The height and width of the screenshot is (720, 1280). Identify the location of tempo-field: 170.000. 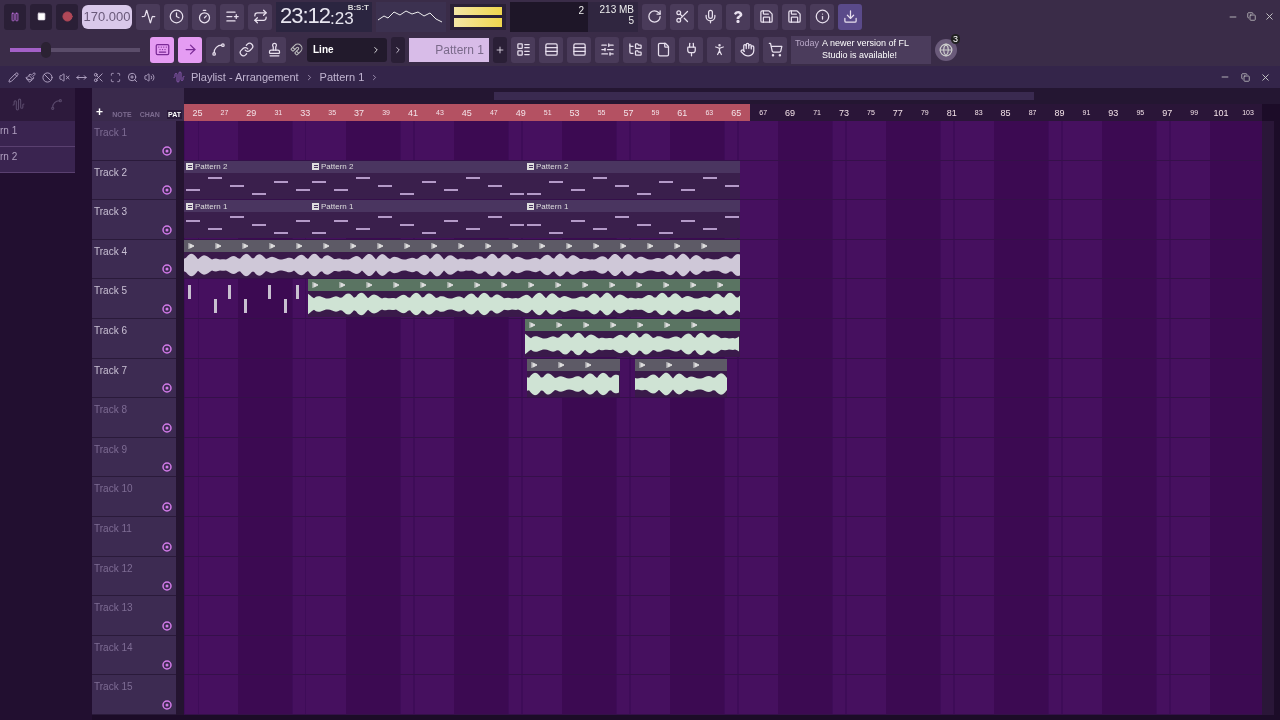
(107, 16).